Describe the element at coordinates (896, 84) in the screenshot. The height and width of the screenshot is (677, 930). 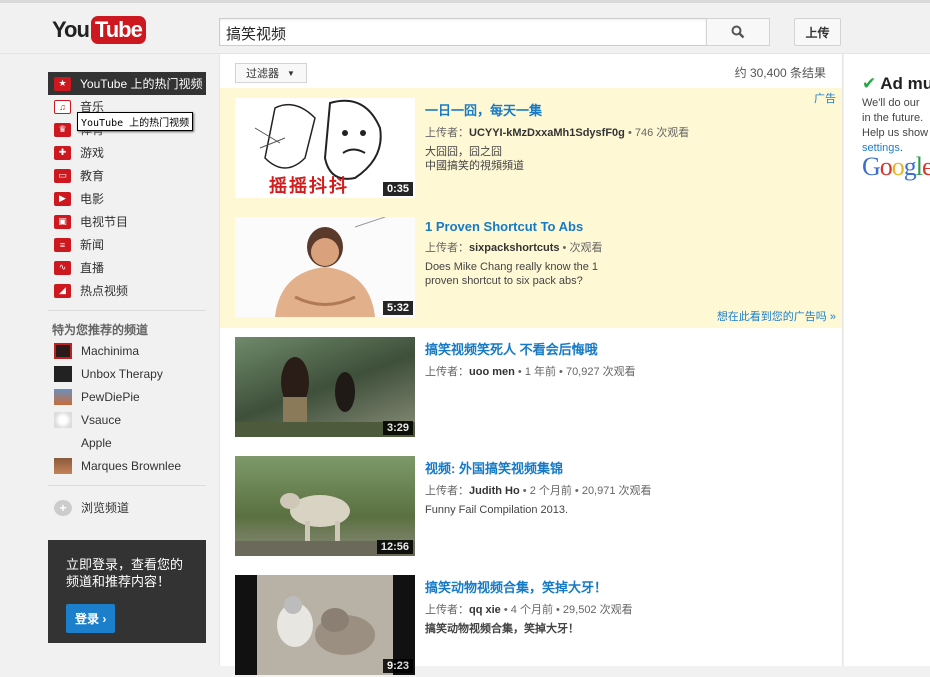
I see `ad-muted-heading: ✔ Ad mu` at that location.